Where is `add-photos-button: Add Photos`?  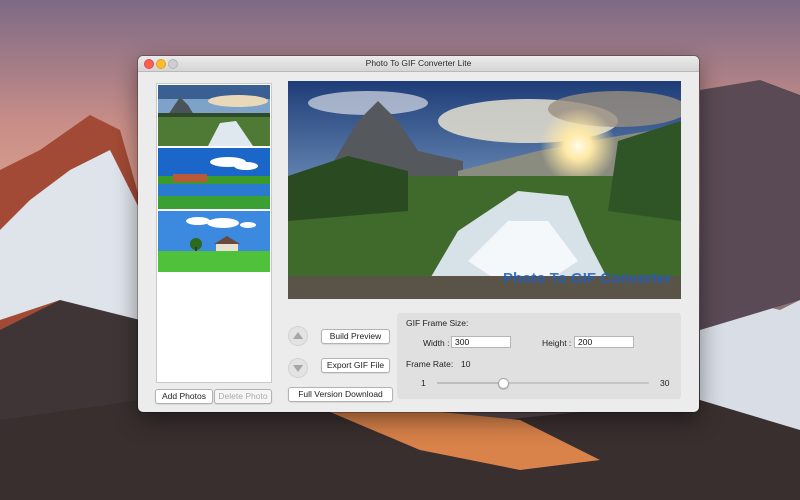
add-photos-button: Add Photos is located at coordinates (184, 396).